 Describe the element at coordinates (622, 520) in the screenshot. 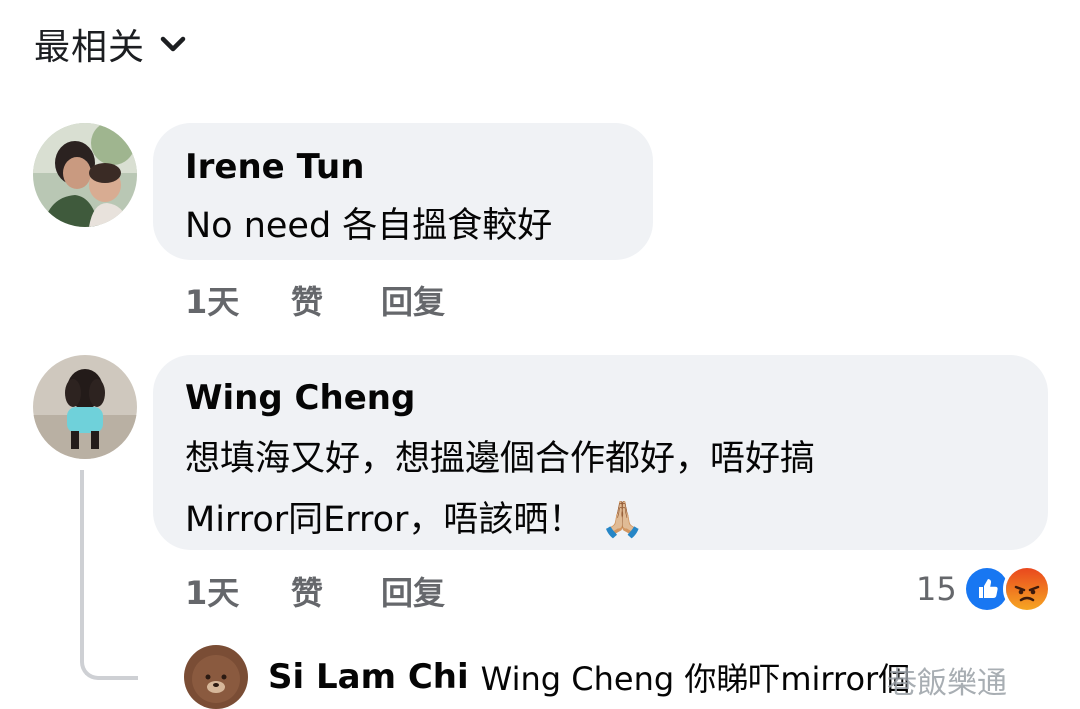

I see `praying-hands-emoji: 🙏🏼` at that location.